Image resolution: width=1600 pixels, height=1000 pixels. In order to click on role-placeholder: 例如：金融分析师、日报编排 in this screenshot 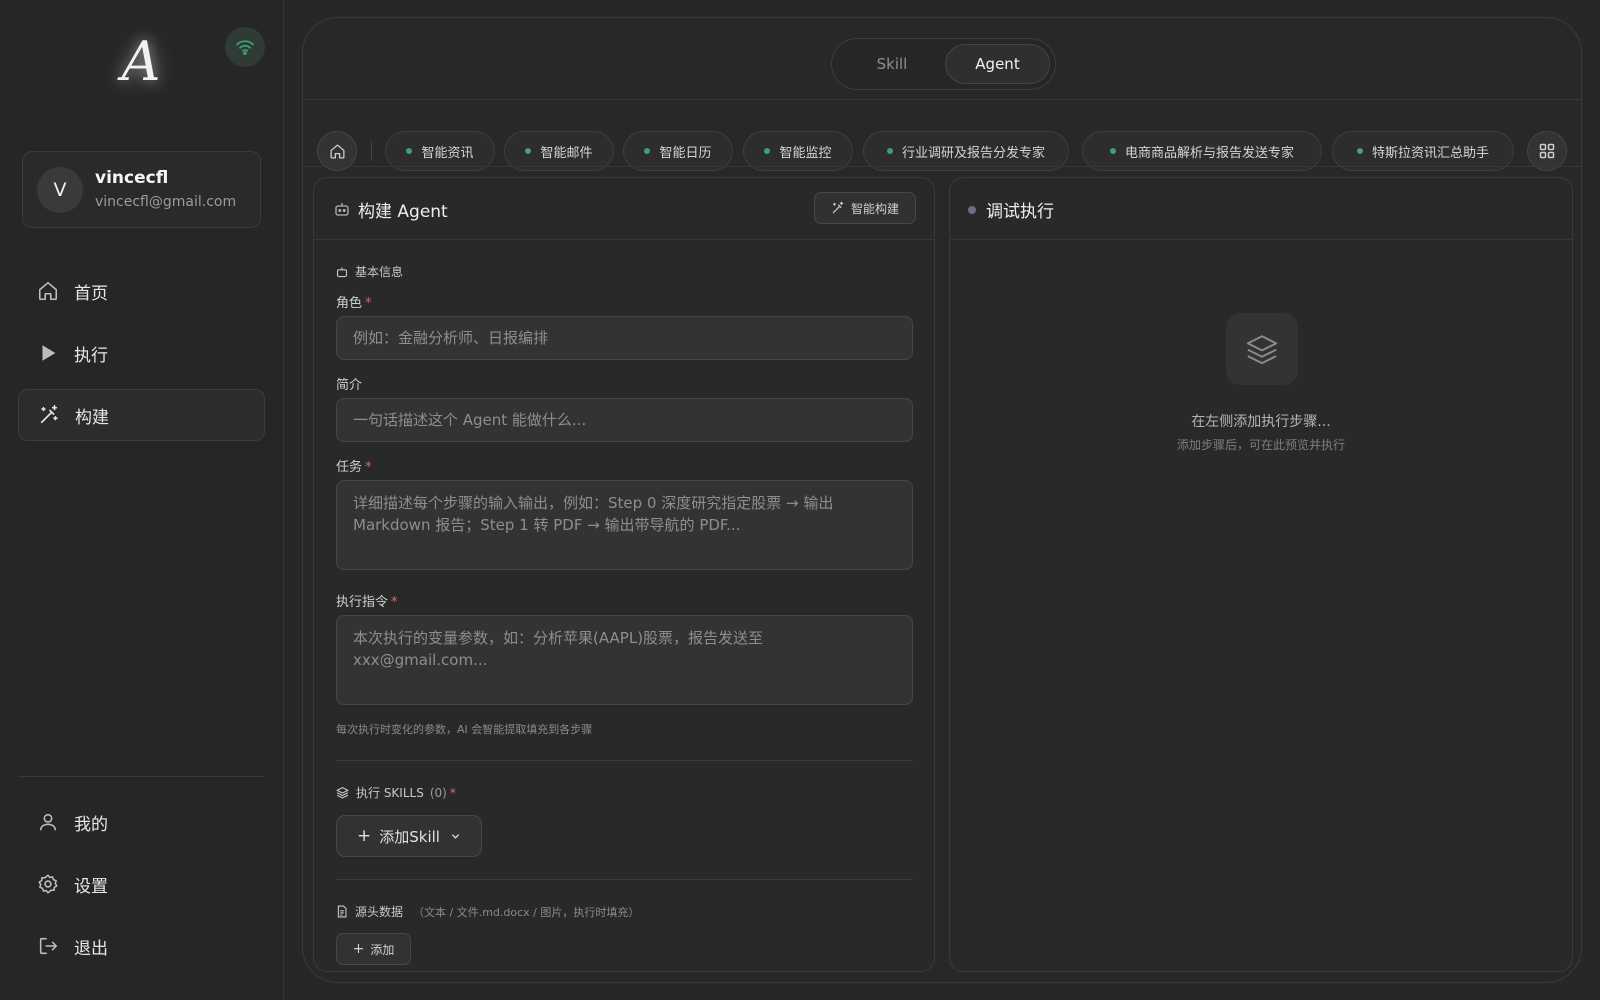, I will do `click(451, 338)`.